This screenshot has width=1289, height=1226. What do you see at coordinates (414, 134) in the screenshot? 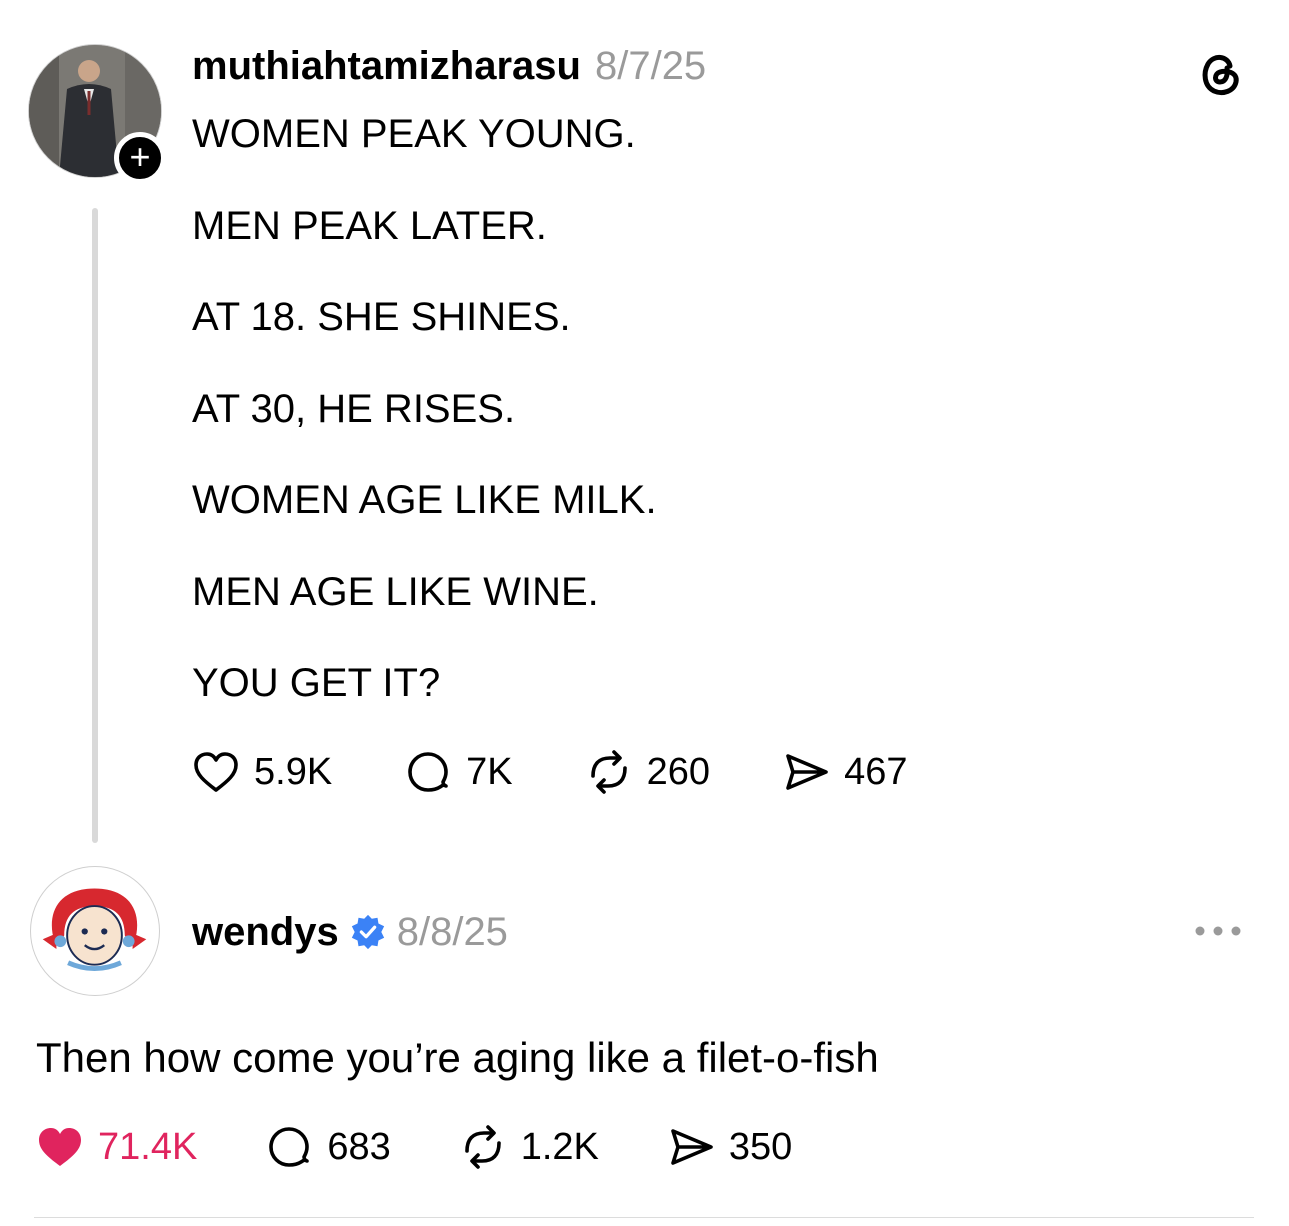
I see `post-line: WOMEN PEAK YOUNG.` at bounding box center [414, 134].